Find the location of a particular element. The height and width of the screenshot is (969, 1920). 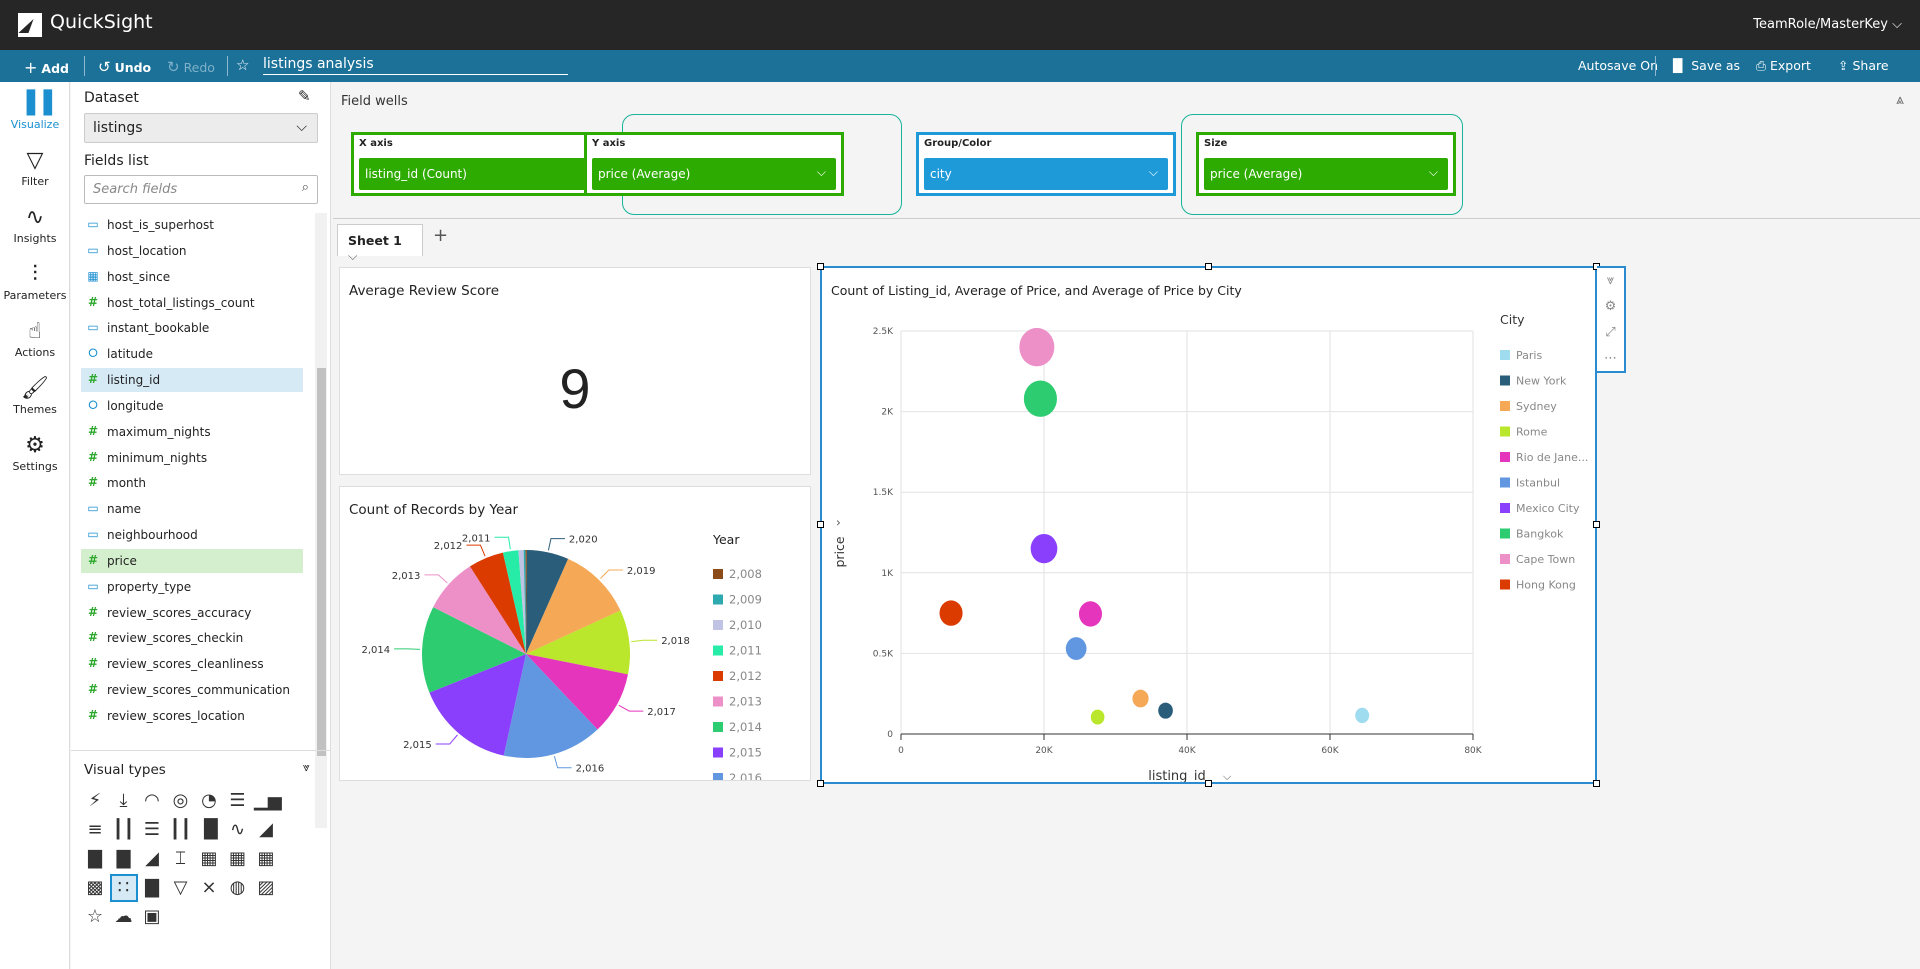

bubble-cape-town is located at coordinates (1037, 347).